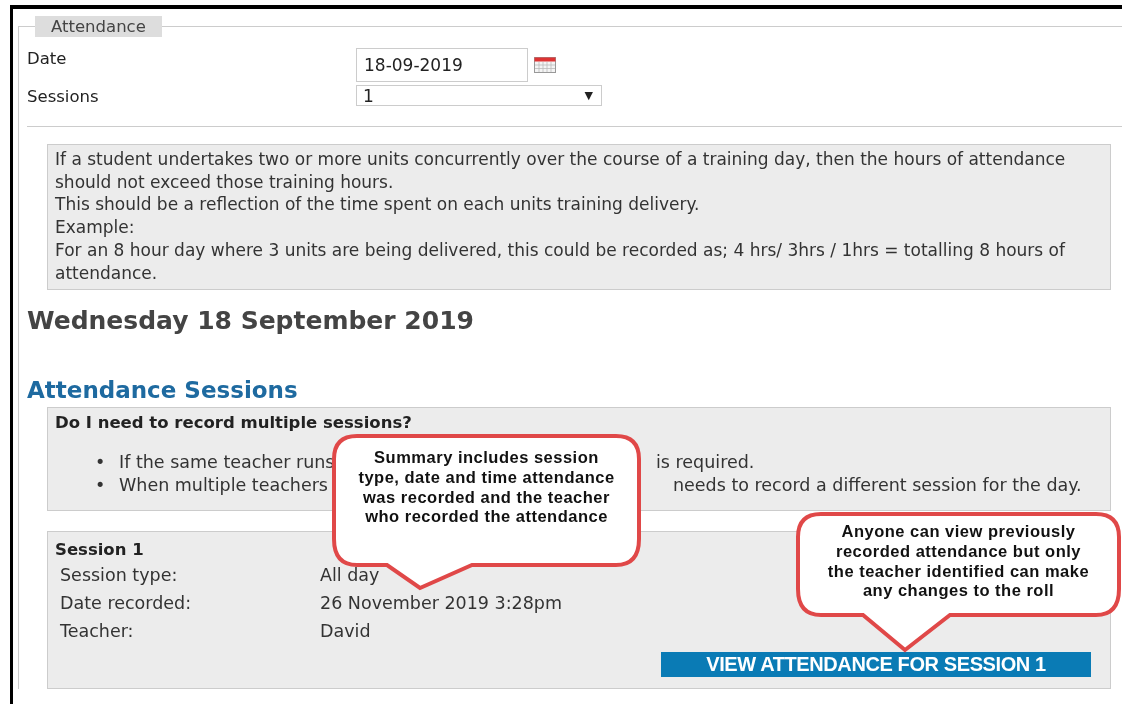 This screenshot has height=704, width=1122. Describe the element at coordinates (162, 391) in the screenshot. I see `section-heading: Attendance Sessions` at that location.